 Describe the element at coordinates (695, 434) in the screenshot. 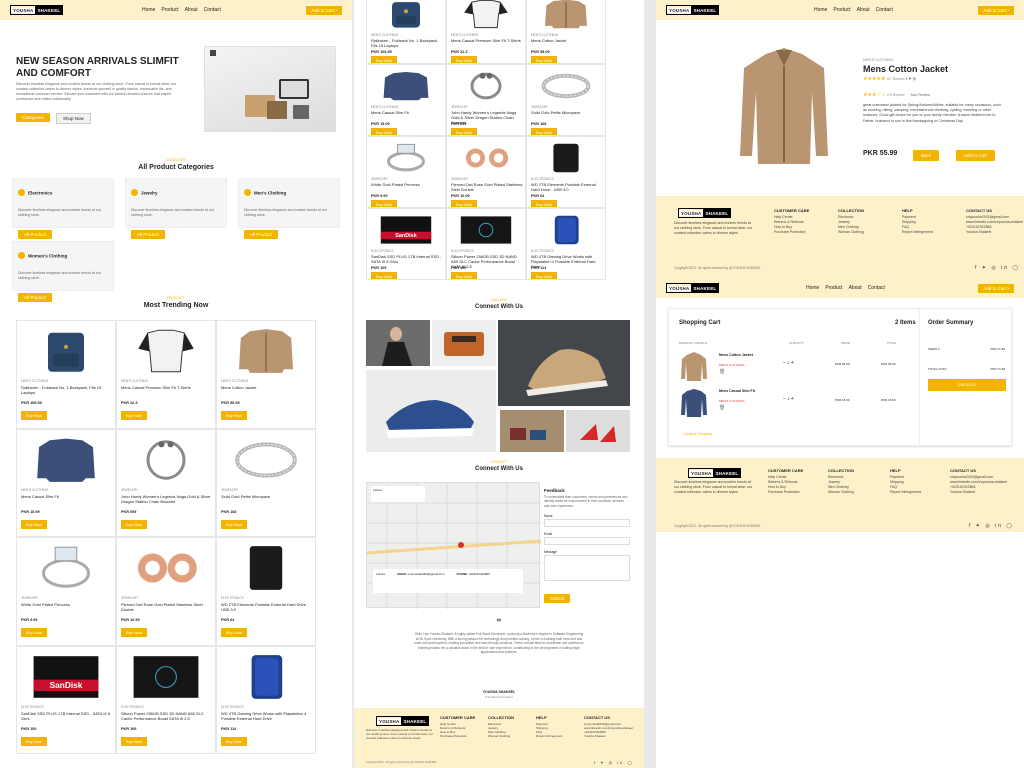

I see `continue-shopping-link: ← Continue Shopping` at that location.